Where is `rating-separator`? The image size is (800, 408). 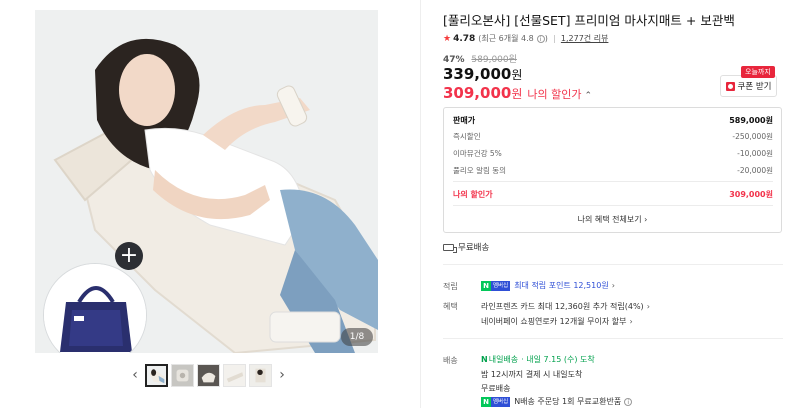
rating-separator is located at coordinates (554, 38).